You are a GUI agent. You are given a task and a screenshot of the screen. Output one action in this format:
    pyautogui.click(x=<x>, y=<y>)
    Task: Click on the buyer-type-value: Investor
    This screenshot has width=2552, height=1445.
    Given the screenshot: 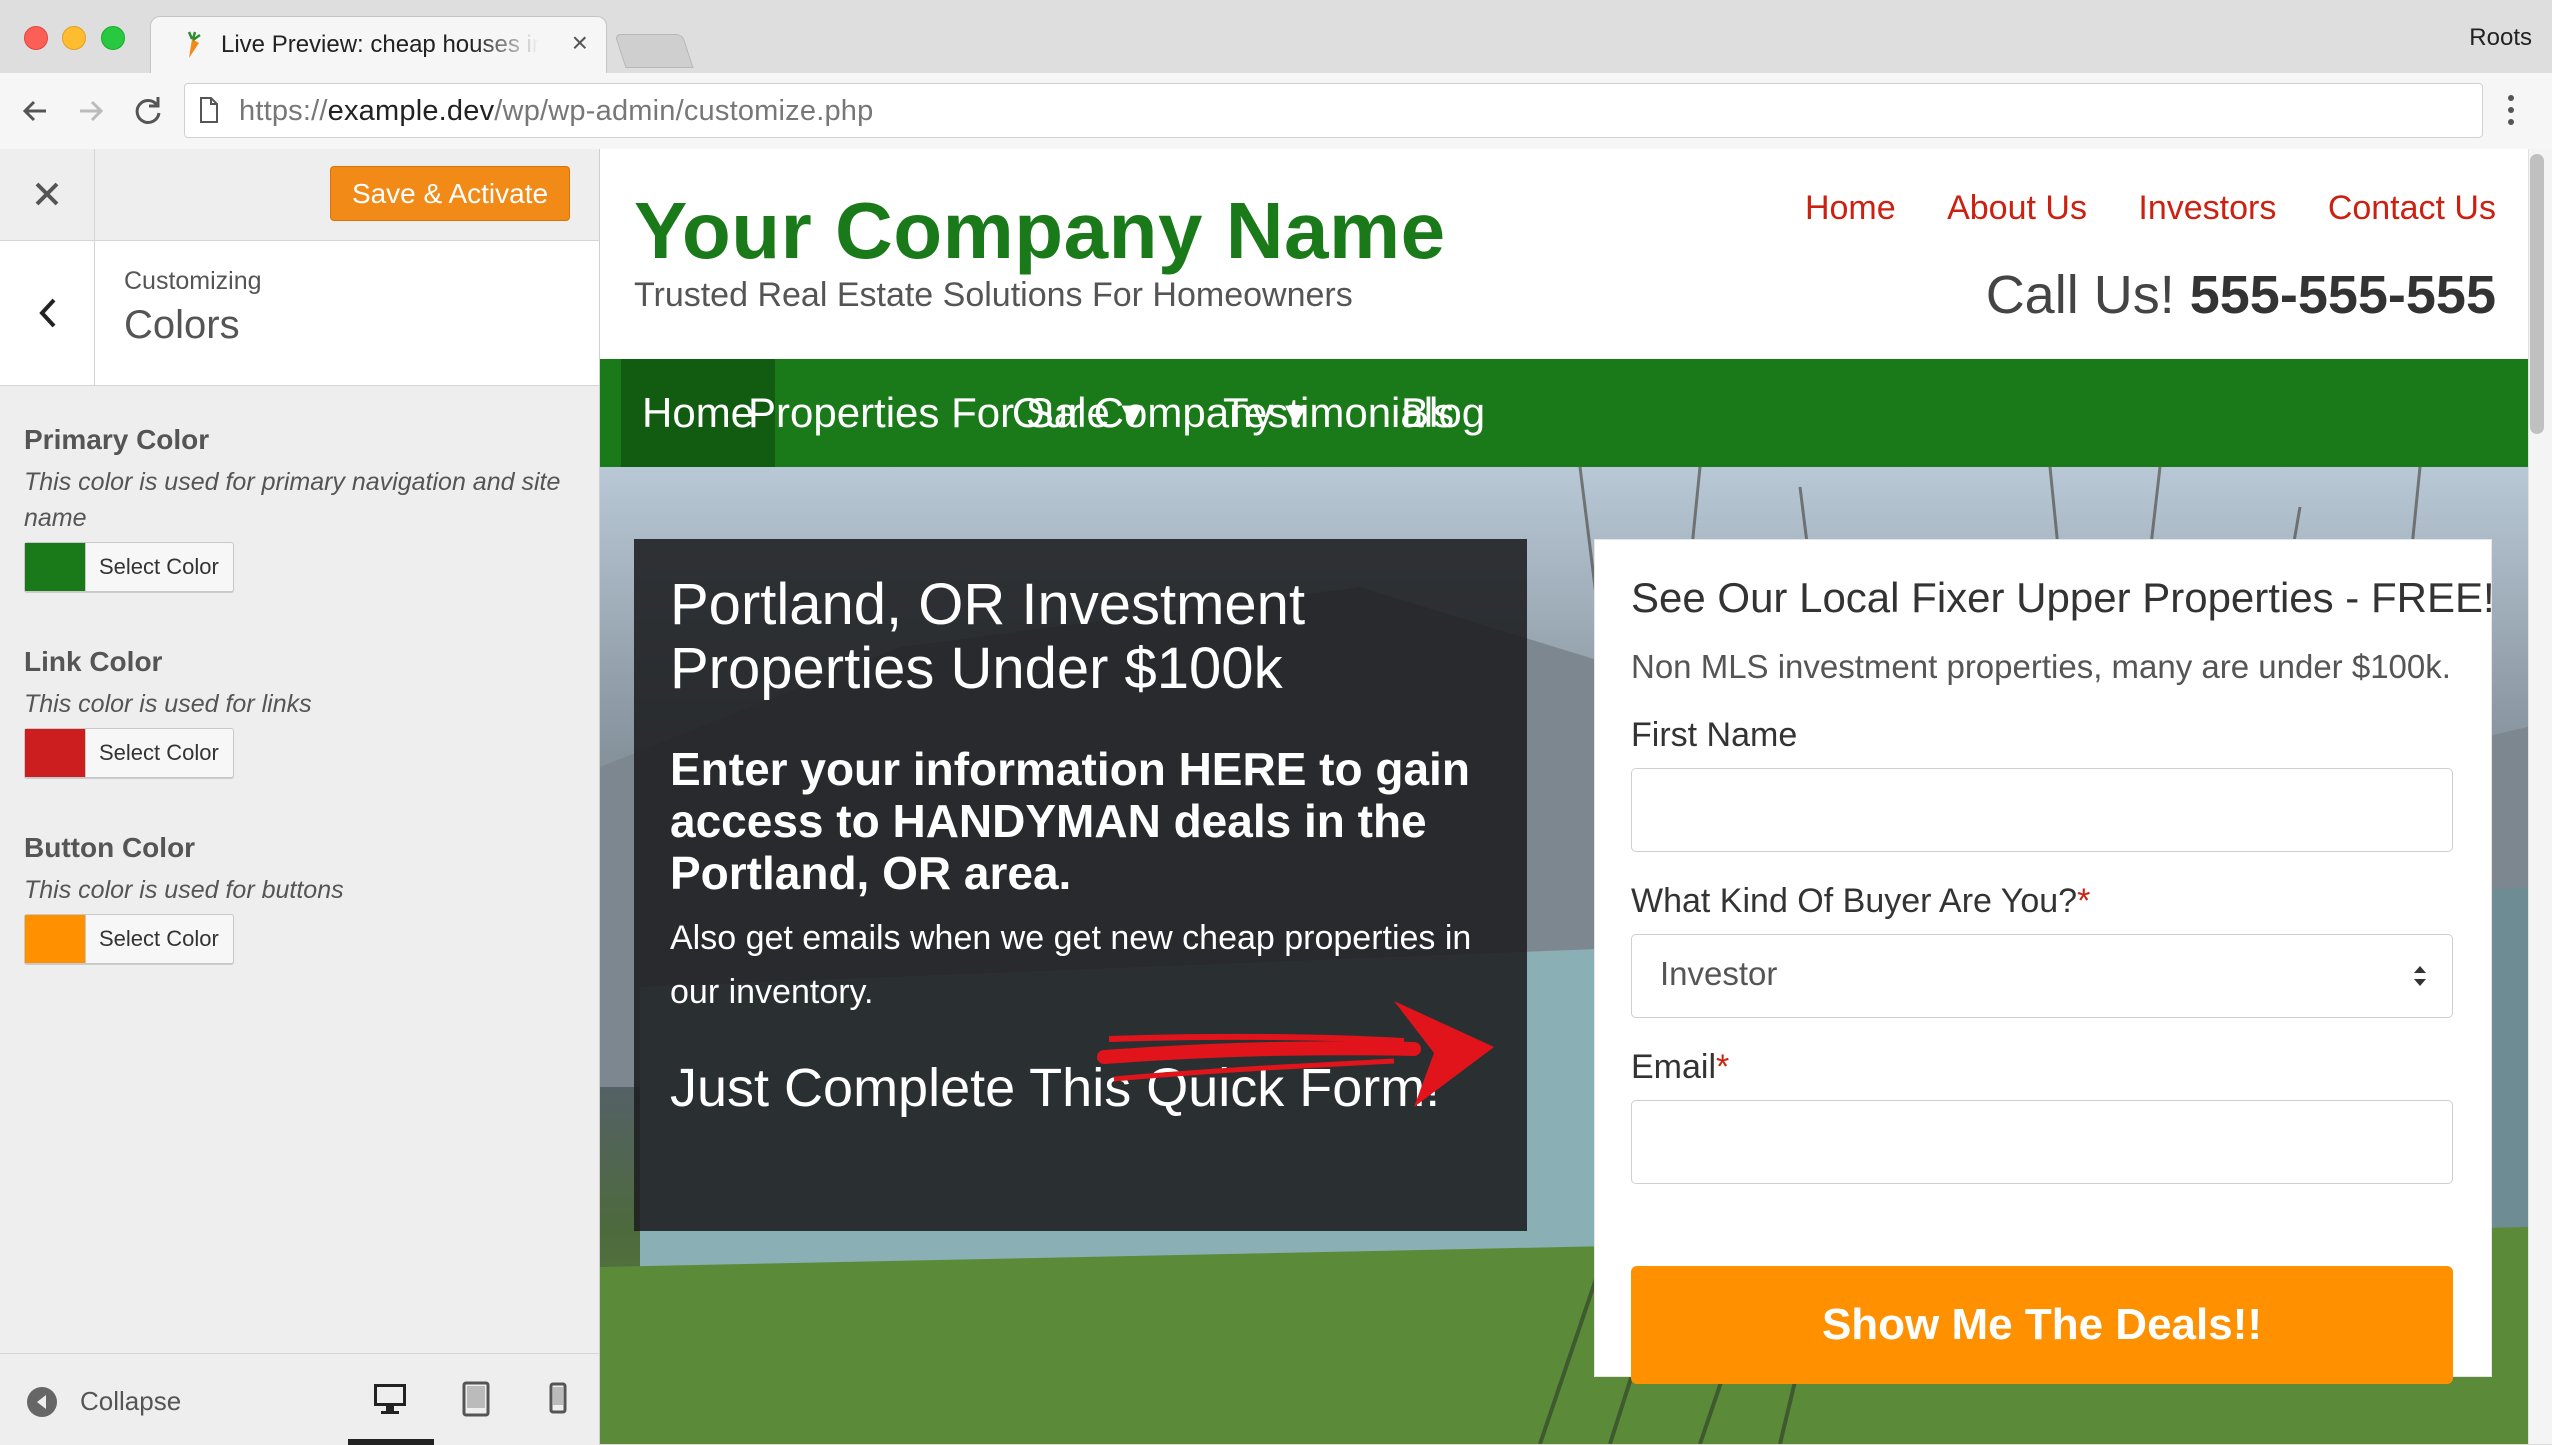 What is the action you would take?
    pyautogui.click(x=1719, y=973)
    